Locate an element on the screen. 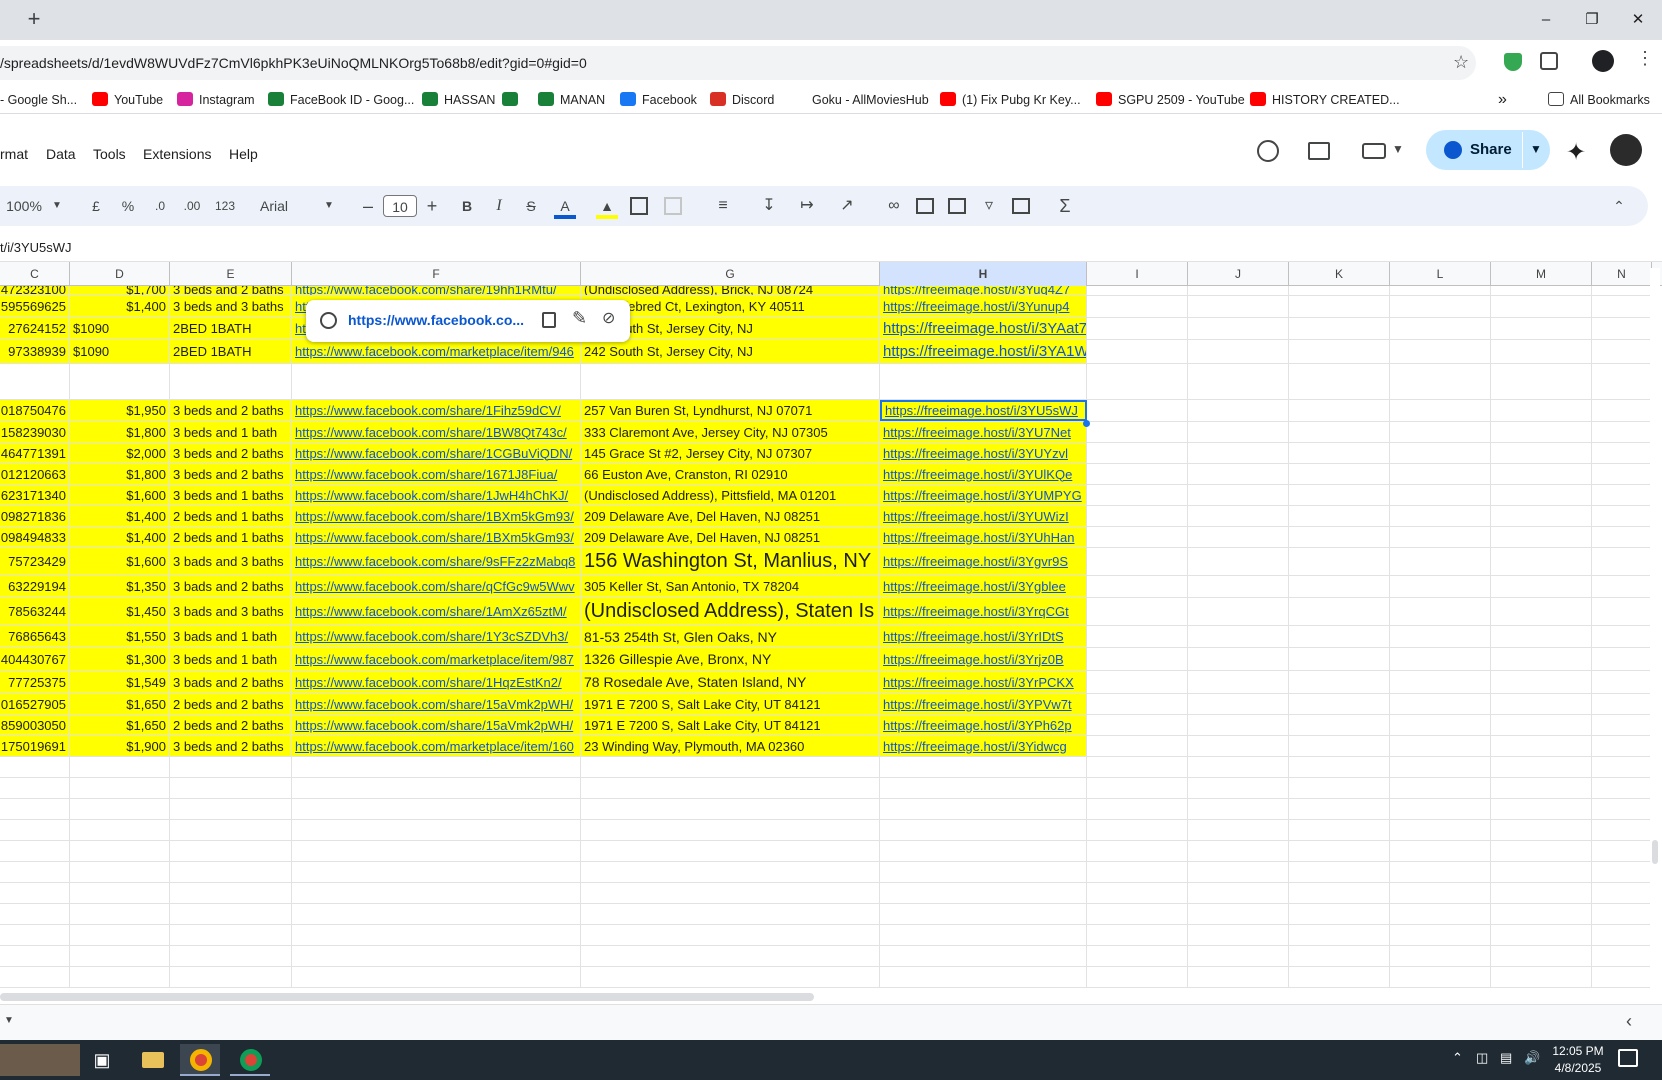 This screenshot has height=1080, width=1662. cell-d: $1,600 is located at coordinates (120, 495).